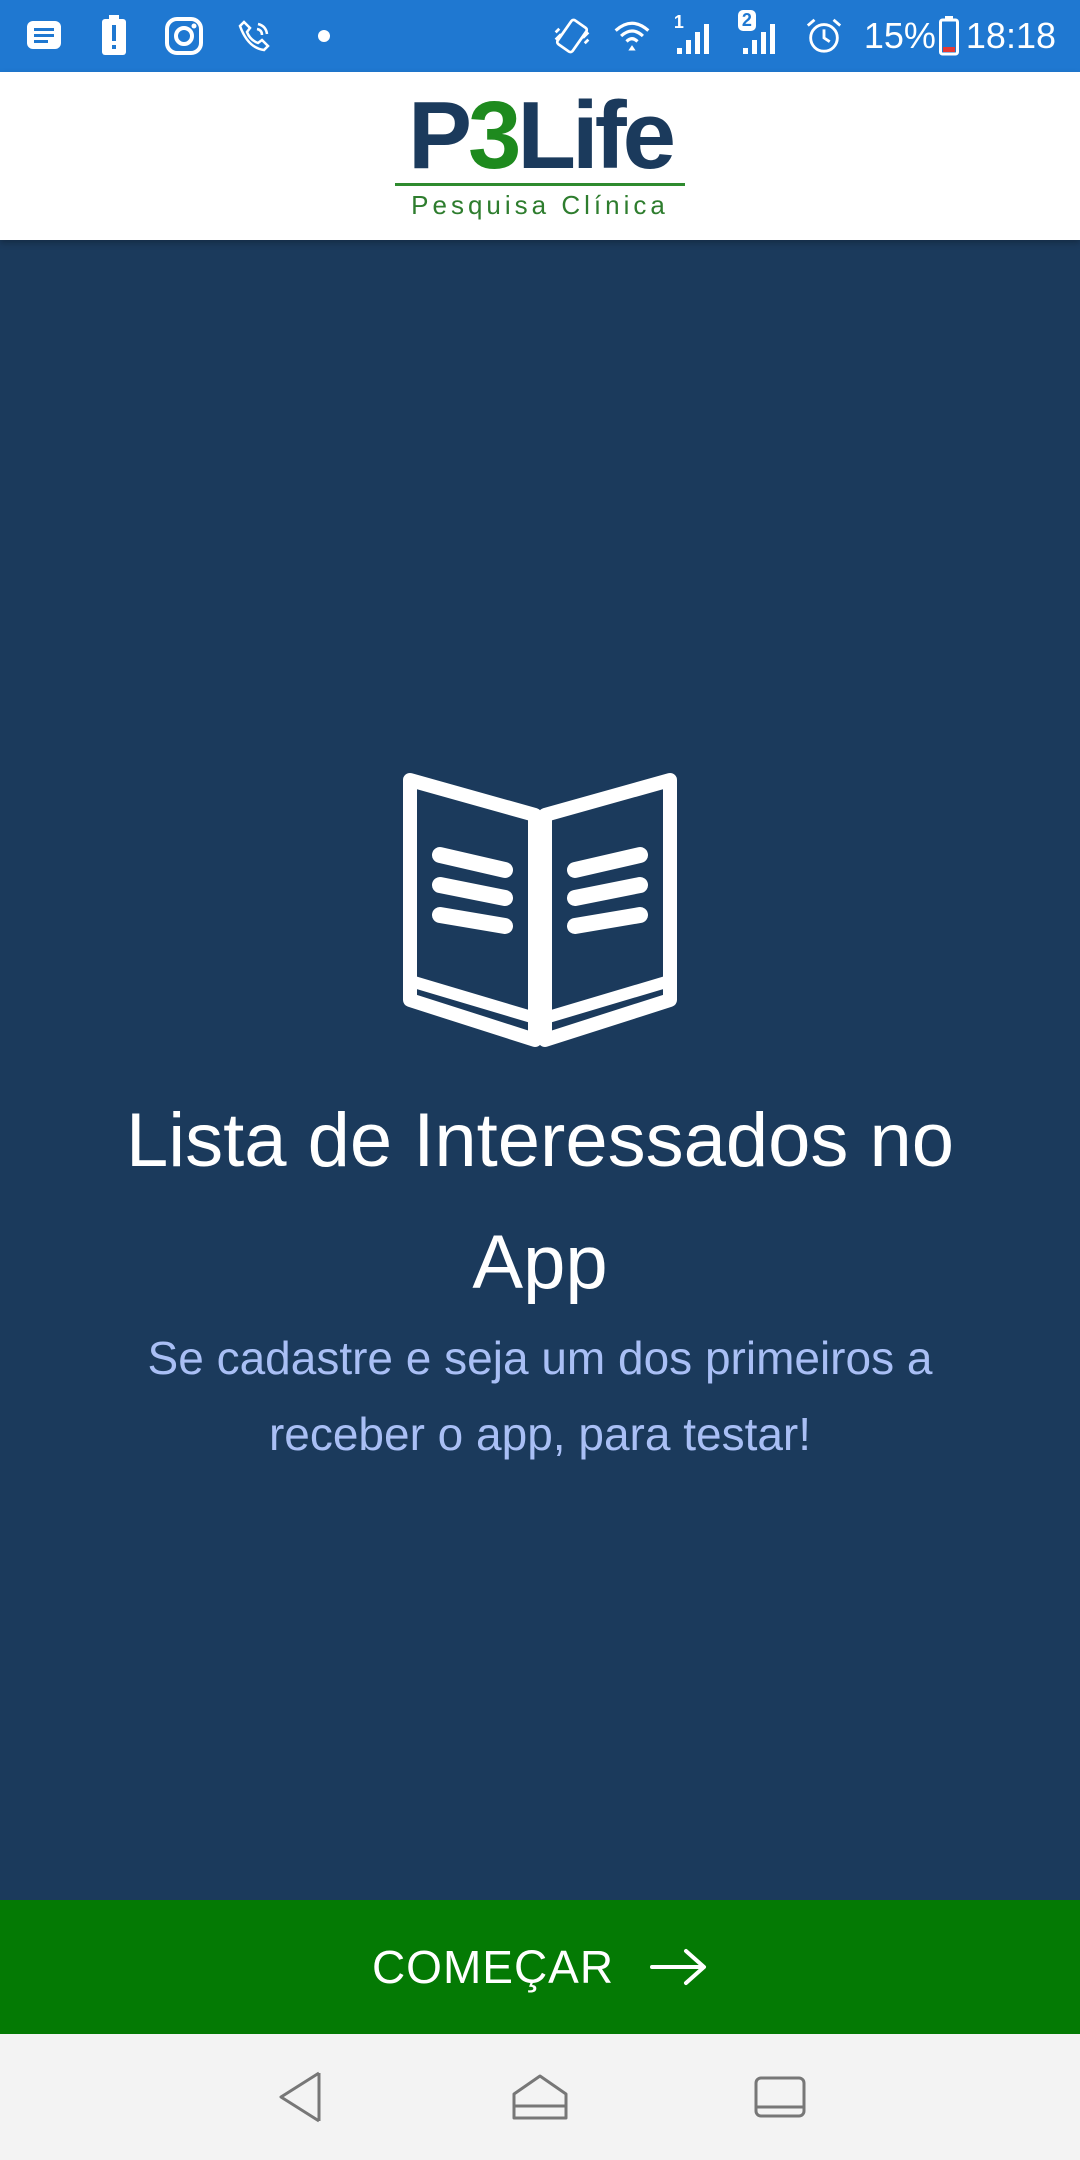  I want to click on arrow-right-icon, so click(678, 1967).